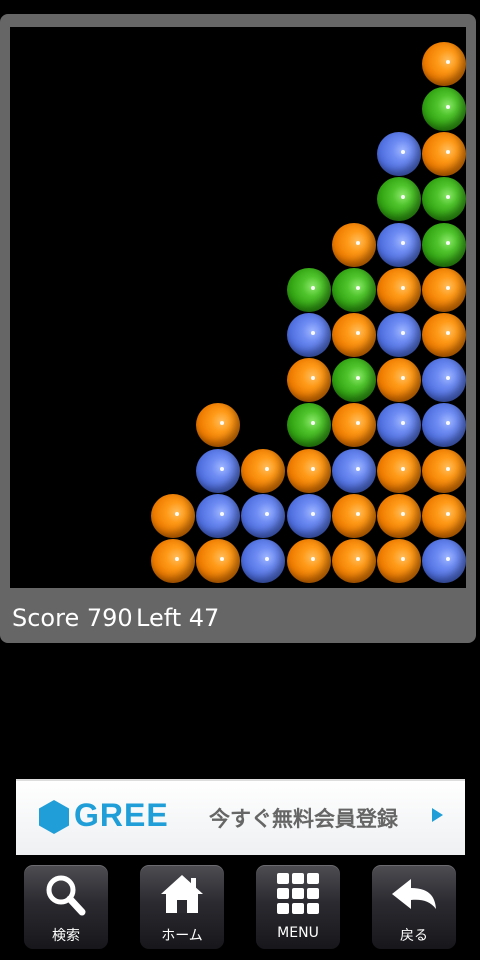  I want to click on score-label: Score 790, so click(72, 618).